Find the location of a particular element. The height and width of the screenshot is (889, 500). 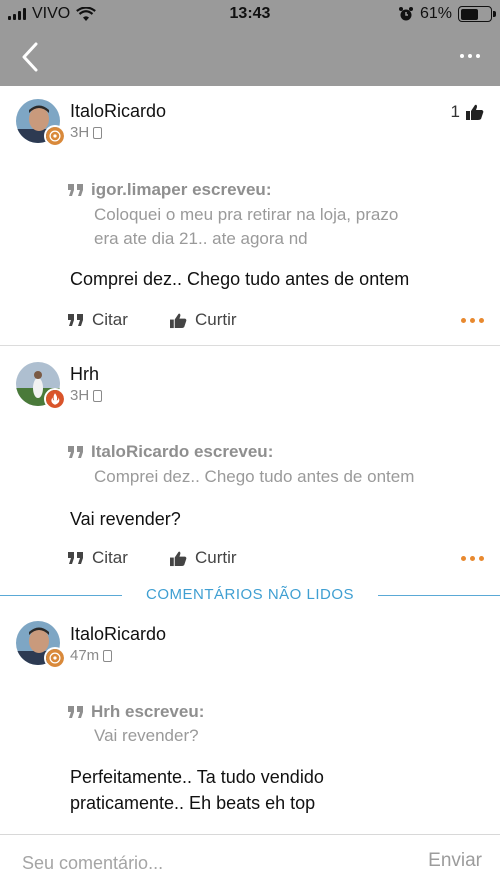

quote-author: ItaloRicardo escreveu: is located at coordinates (182, 452).